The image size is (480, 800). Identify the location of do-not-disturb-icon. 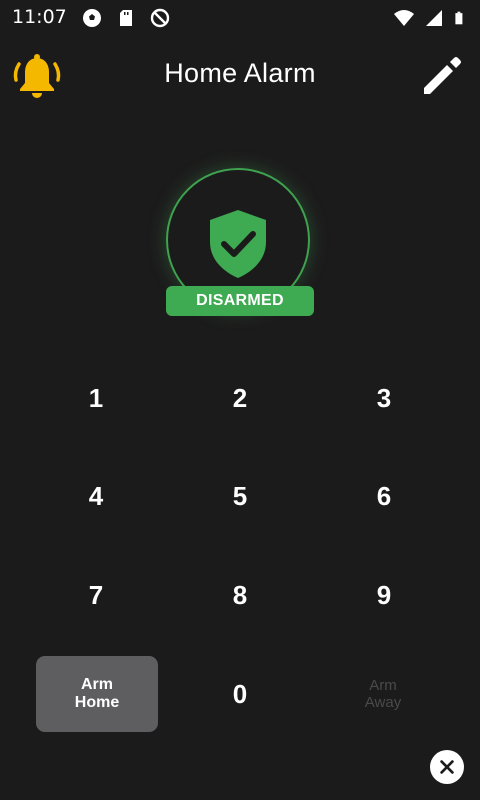
(160, 18).